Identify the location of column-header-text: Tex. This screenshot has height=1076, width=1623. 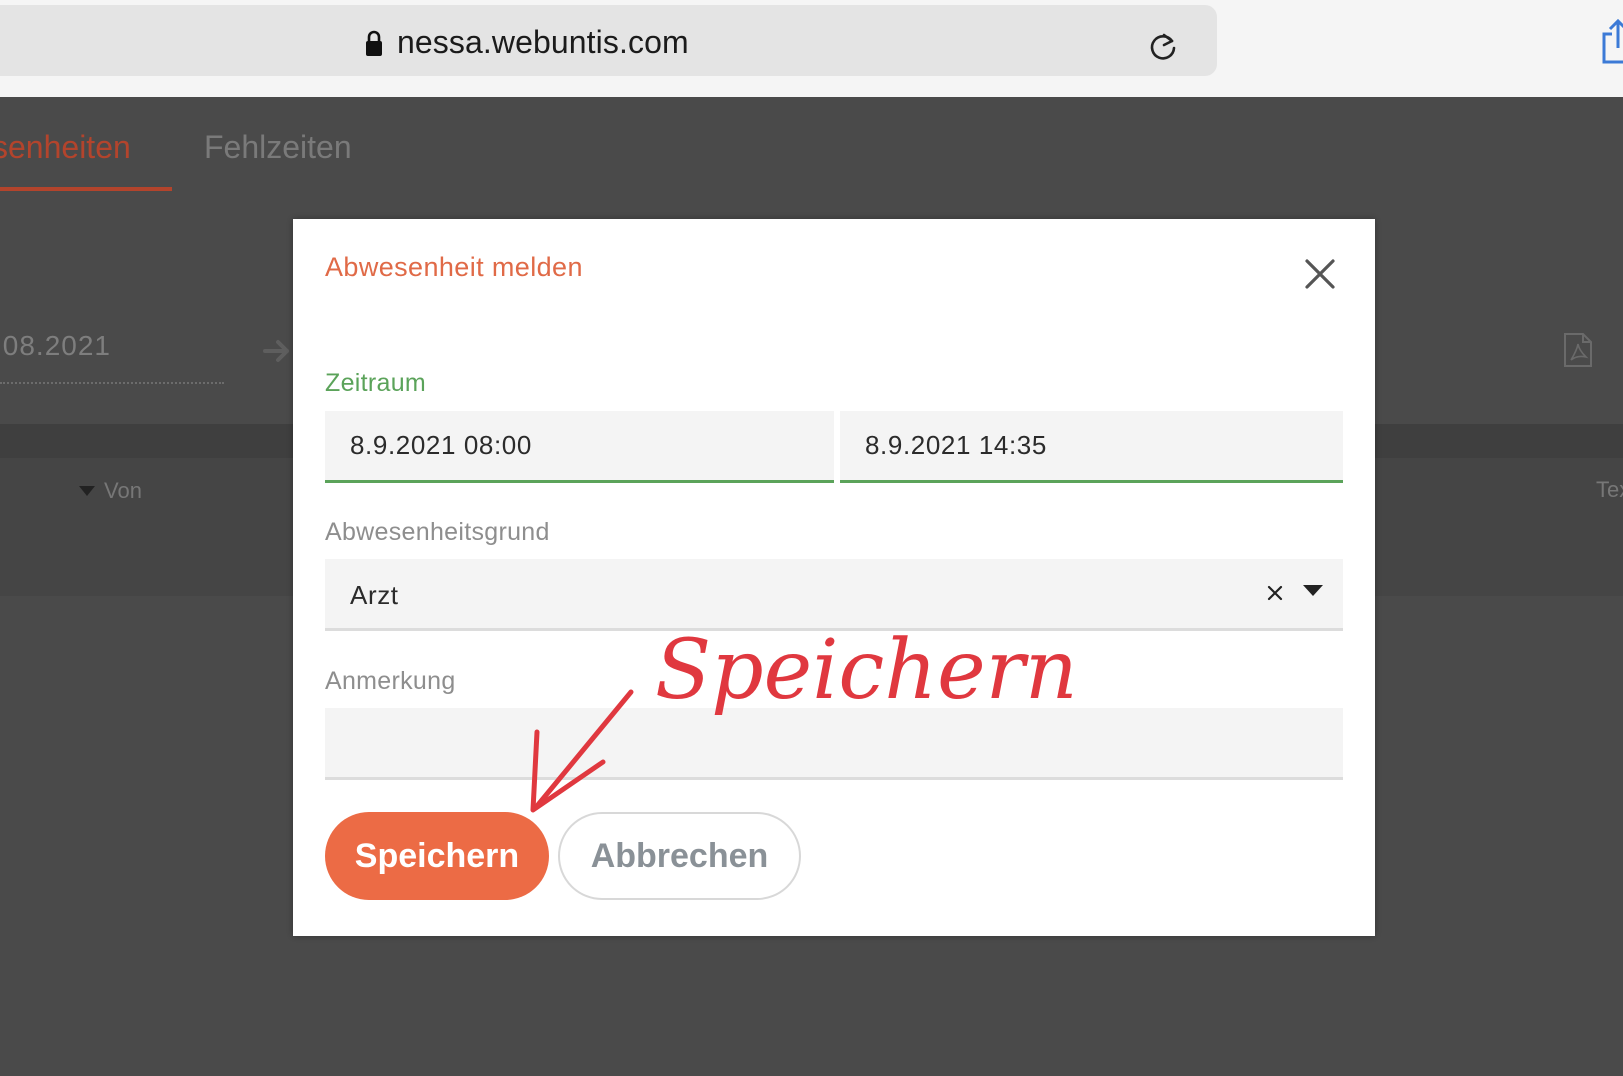
(1609, 490).